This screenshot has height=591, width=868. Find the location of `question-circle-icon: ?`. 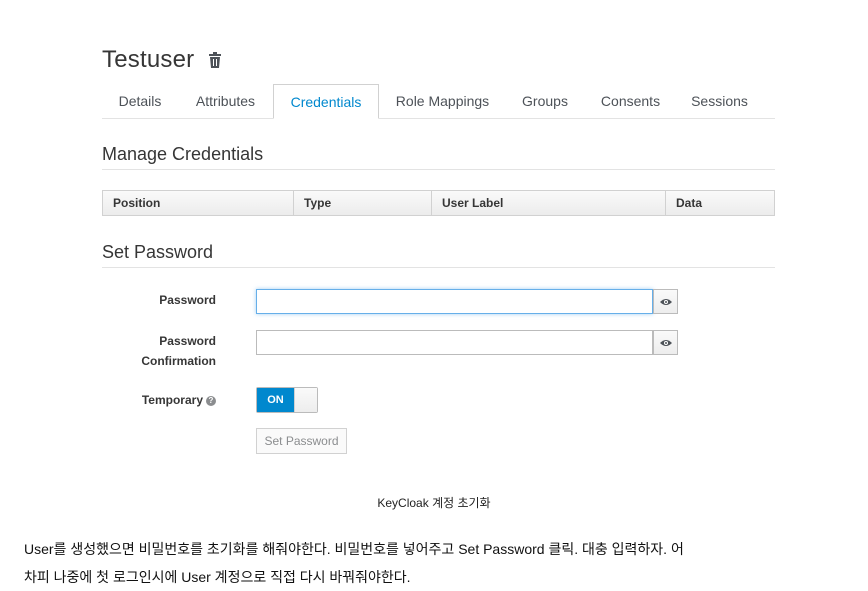

question-circle-icon: ? is located at coordinates (211, 401).